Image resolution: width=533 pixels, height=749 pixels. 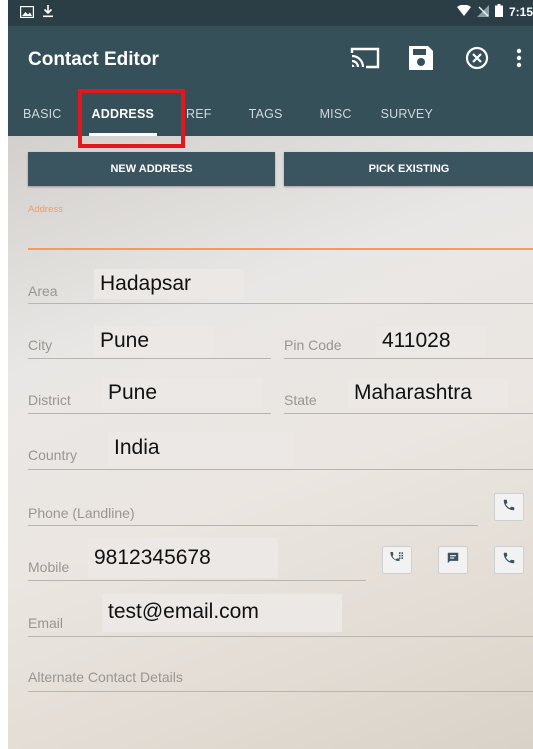 What do you see at coordinates (463, 12) in the screenshot?
I see `wifi-icon` at bounding box center [463, 12].